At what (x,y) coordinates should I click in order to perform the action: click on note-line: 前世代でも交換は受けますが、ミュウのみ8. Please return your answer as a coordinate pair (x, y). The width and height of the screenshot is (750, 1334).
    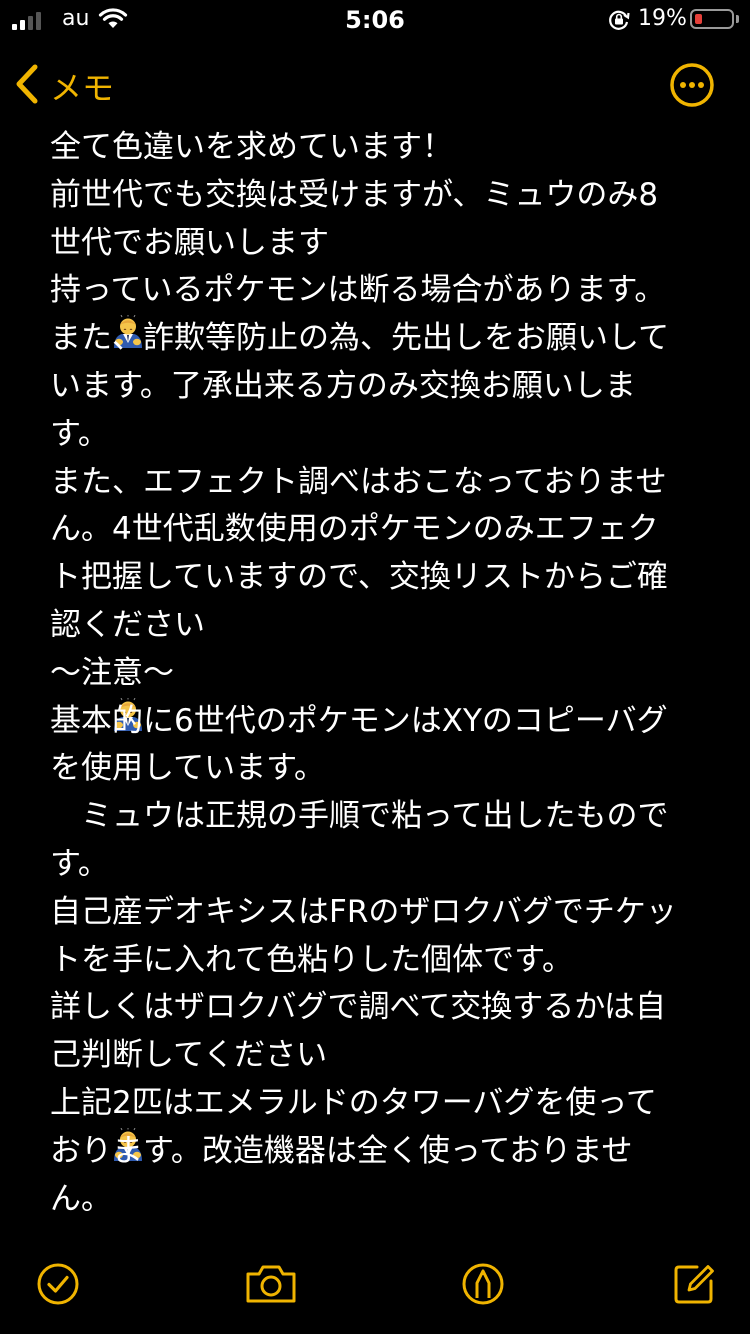
    Looking at the image, I should click on (375, 196).